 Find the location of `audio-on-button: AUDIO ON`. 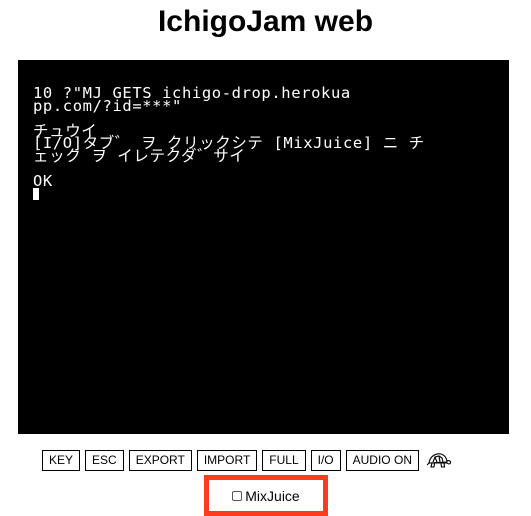

audio-on-button: AUDIO ON is located at coordinates (382, 460).